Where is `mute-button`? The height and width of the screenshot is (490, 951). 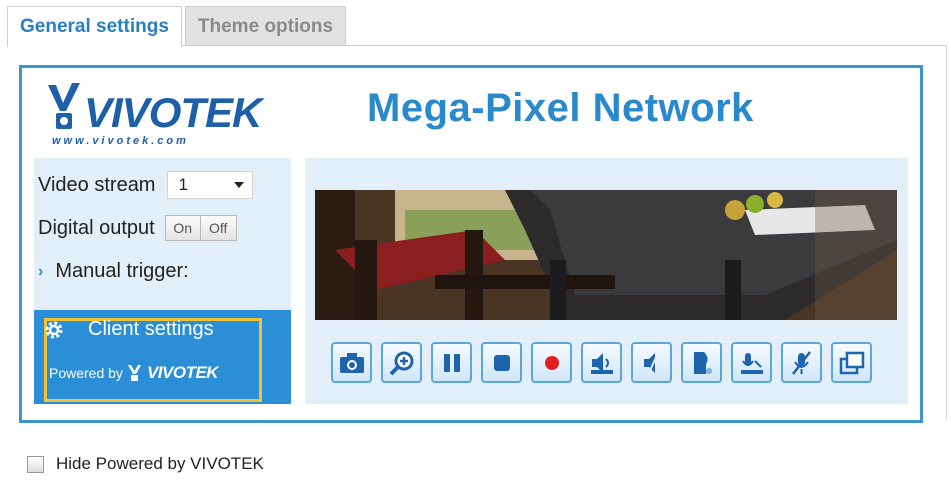
mute-button is located at coordinates (651, 362).